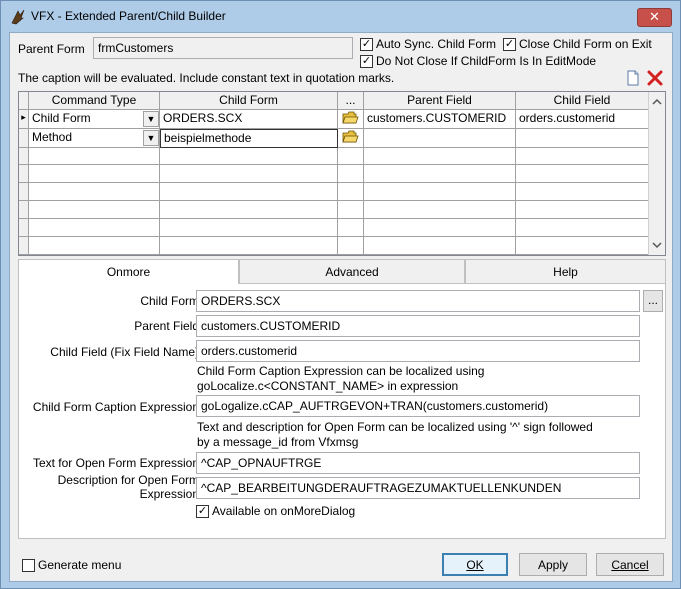 The height and width of the screenshot is (589, 681). I want to click on chevron-up-icon, so click(657, 102).